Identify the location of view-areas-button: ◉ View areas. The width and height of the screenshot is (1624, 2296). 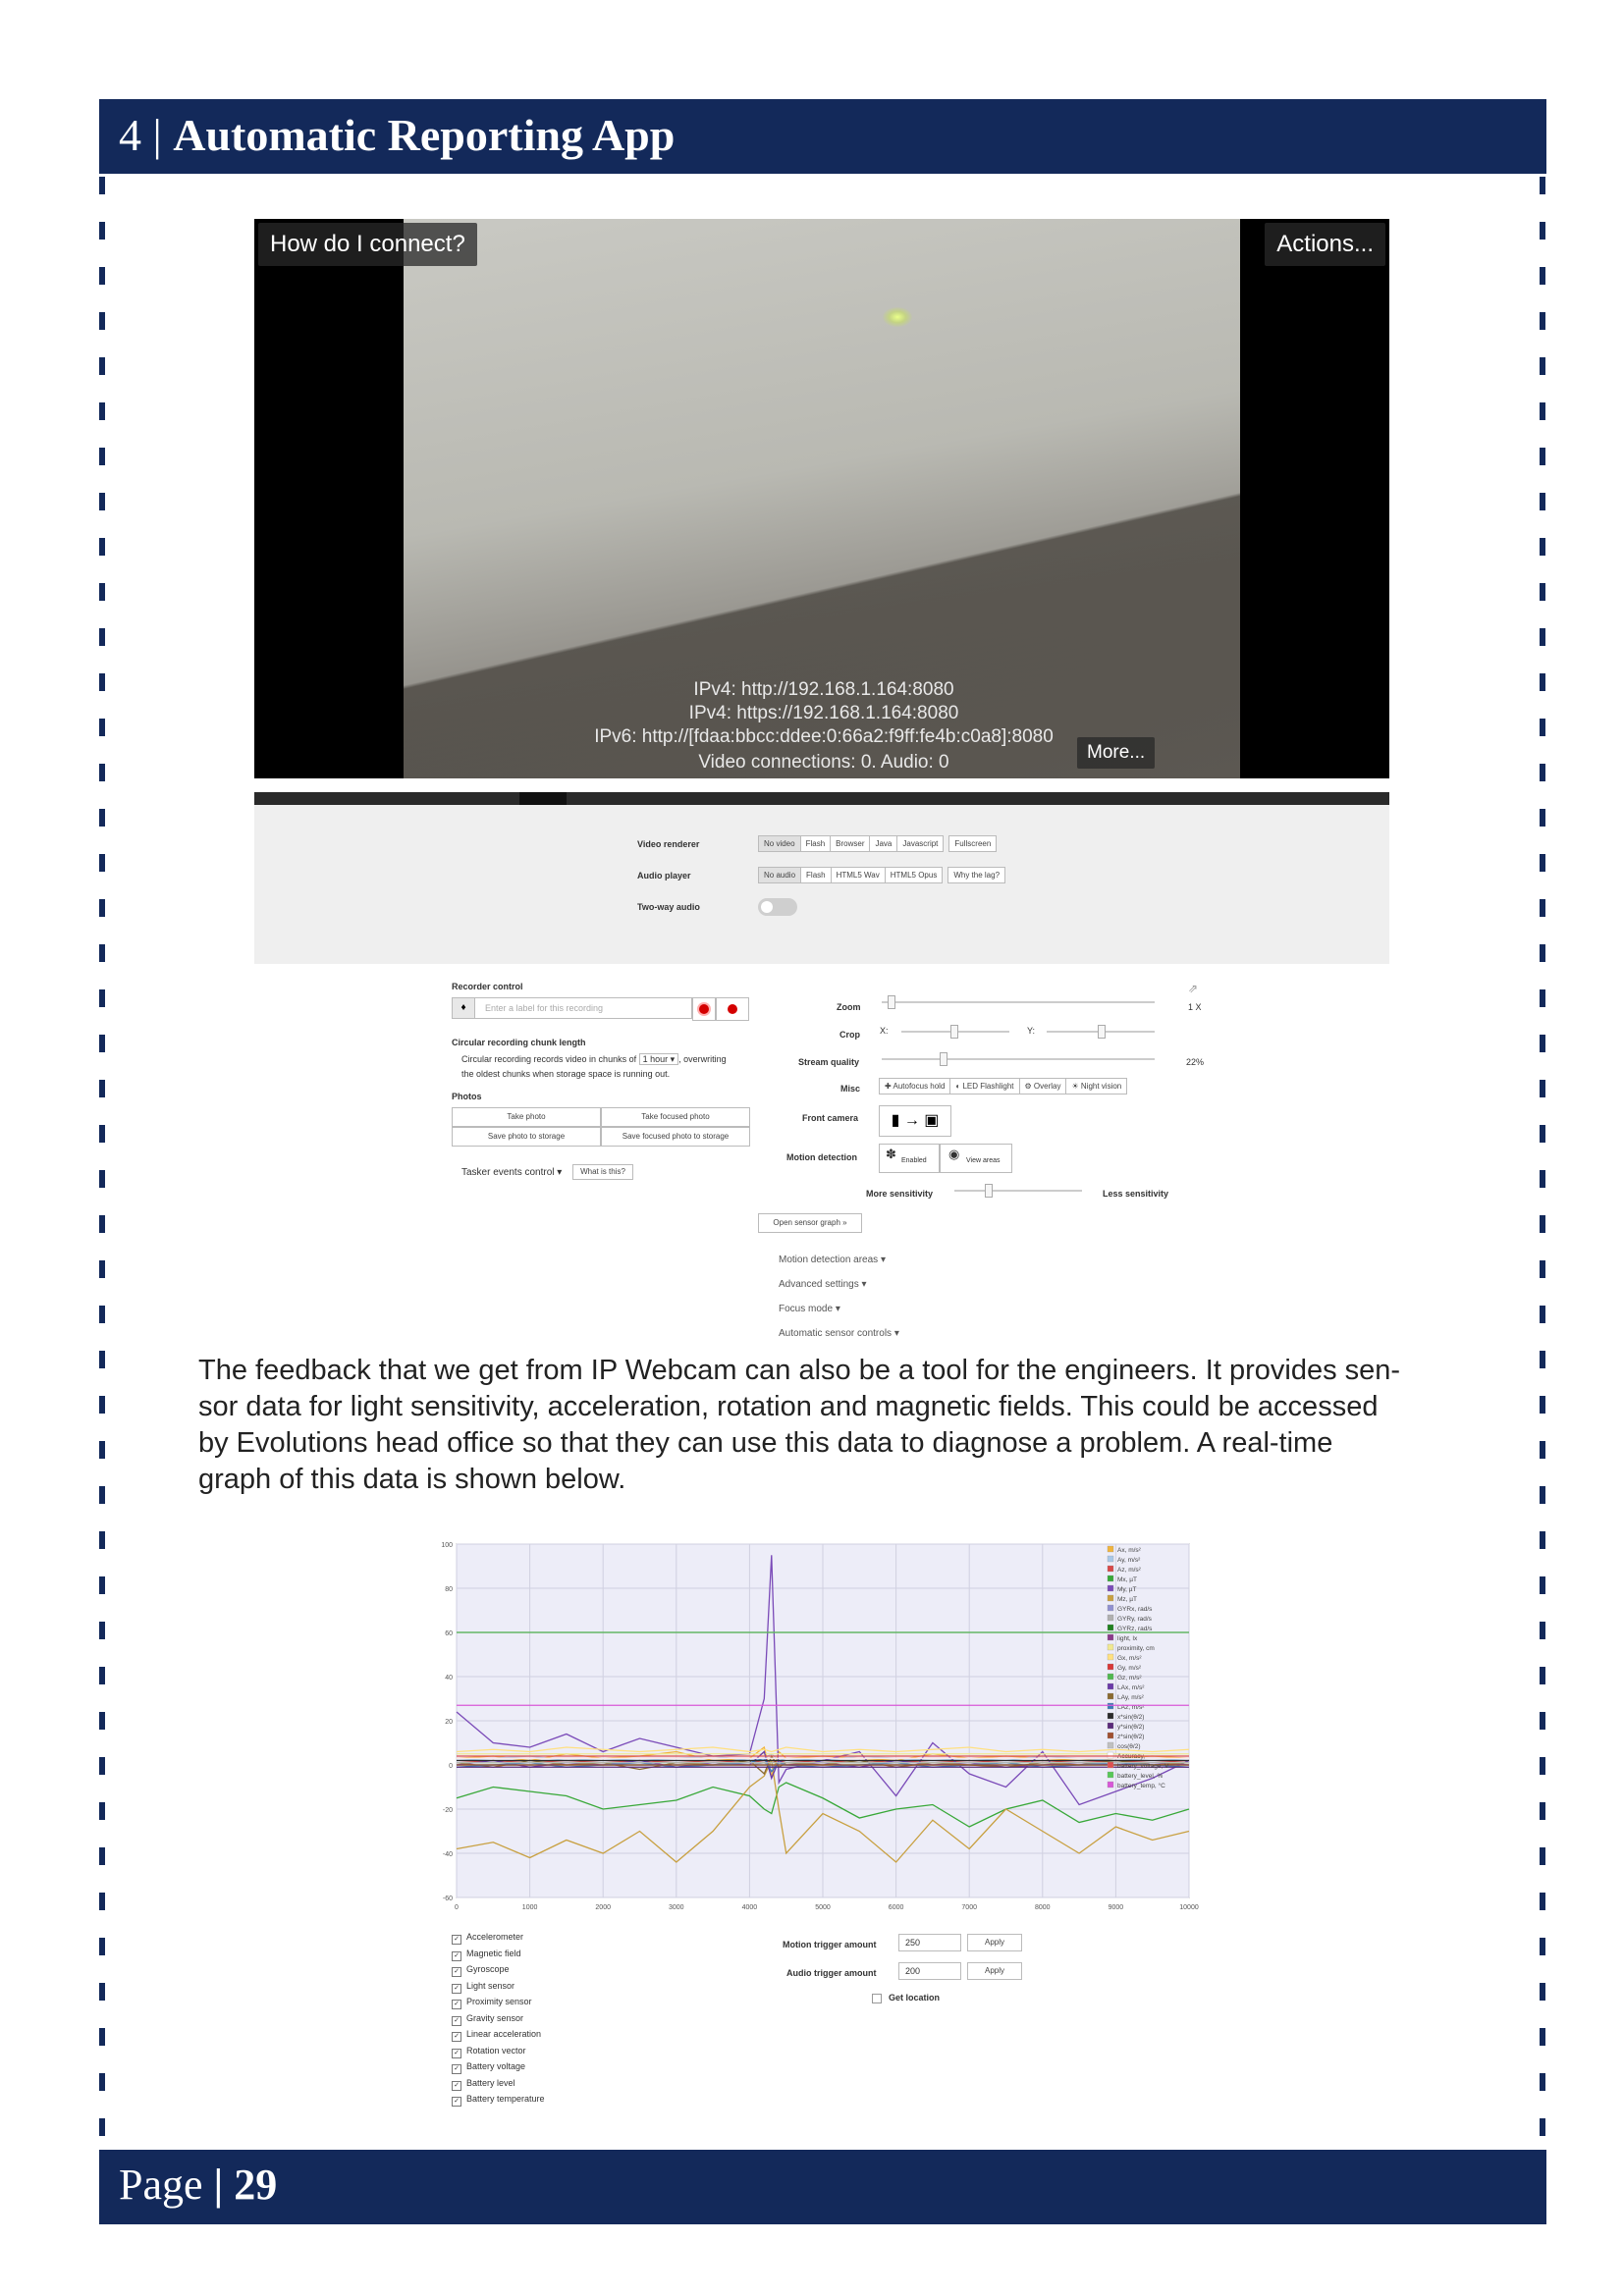
(976, 1158).